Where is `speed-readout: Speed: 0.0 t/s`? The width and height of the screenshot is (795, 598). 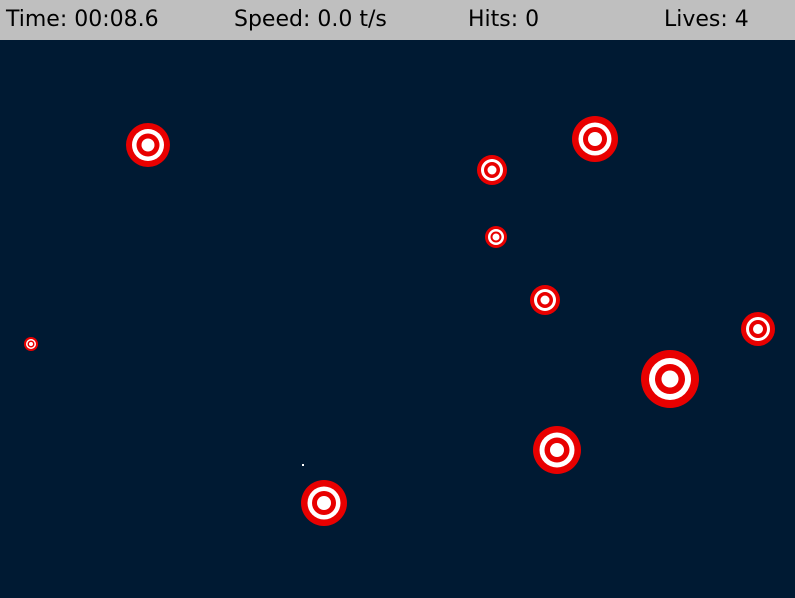 speed-readout: Speed: 0.0 t/s is located at coordinates (310, 19).